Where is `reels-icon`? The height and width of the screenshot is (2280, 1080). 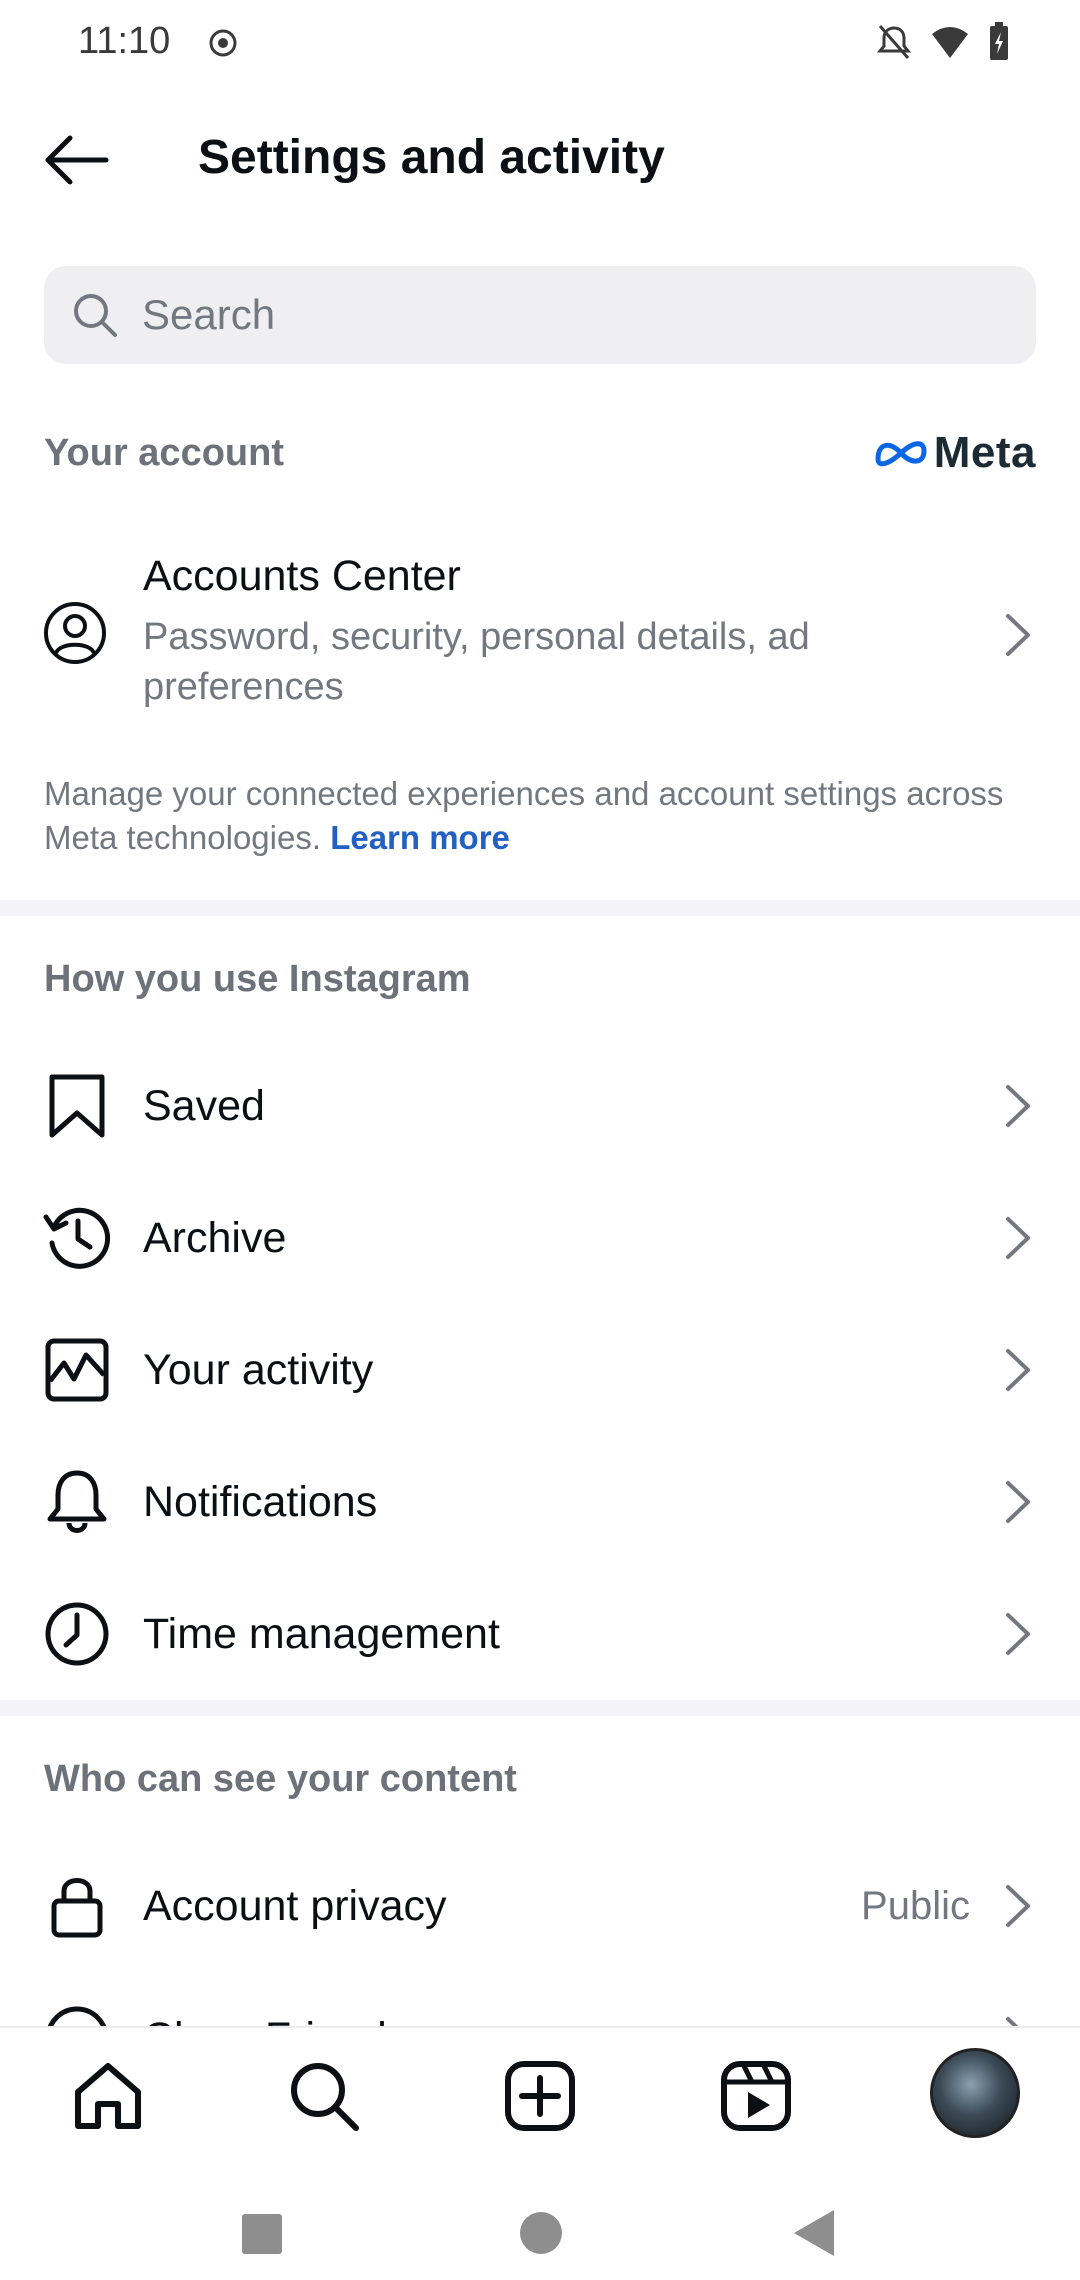
reels-icon is located at coordinates (756, 2096).